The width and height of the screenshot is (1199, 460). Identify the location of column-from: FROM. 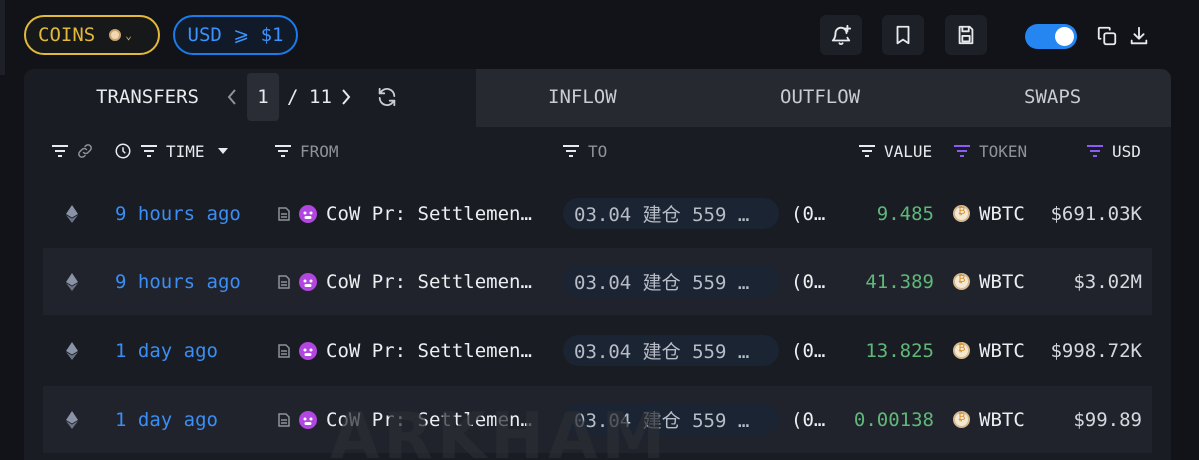
(306, 151).